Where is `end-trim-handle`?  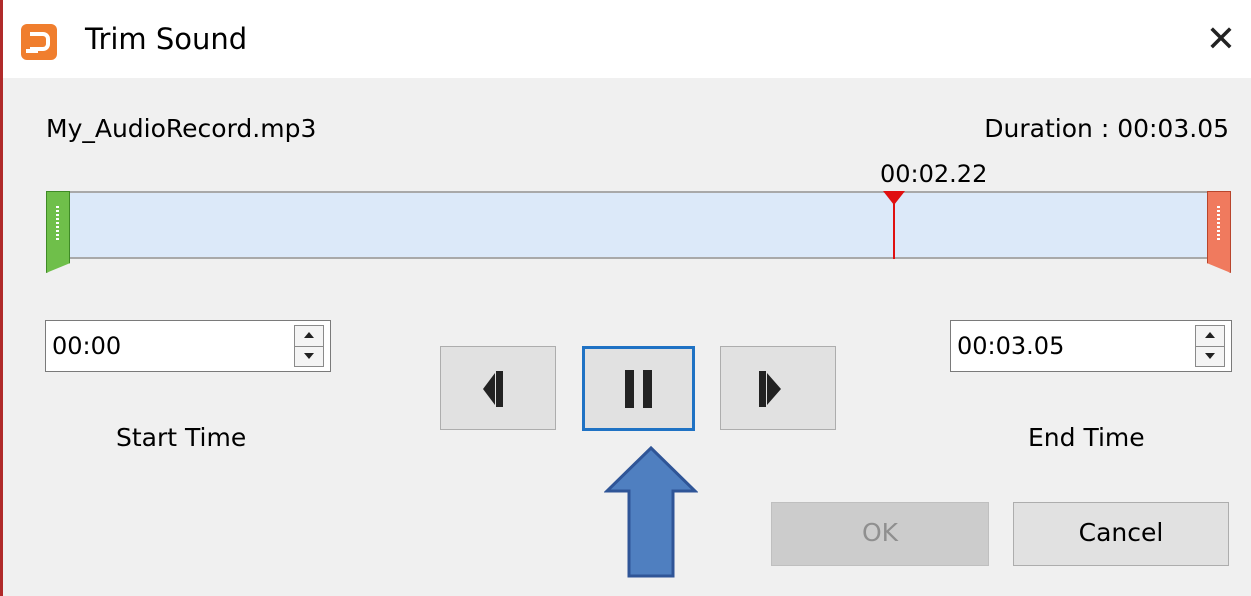
end-trim-handle is located at coordinates (1219, 232).